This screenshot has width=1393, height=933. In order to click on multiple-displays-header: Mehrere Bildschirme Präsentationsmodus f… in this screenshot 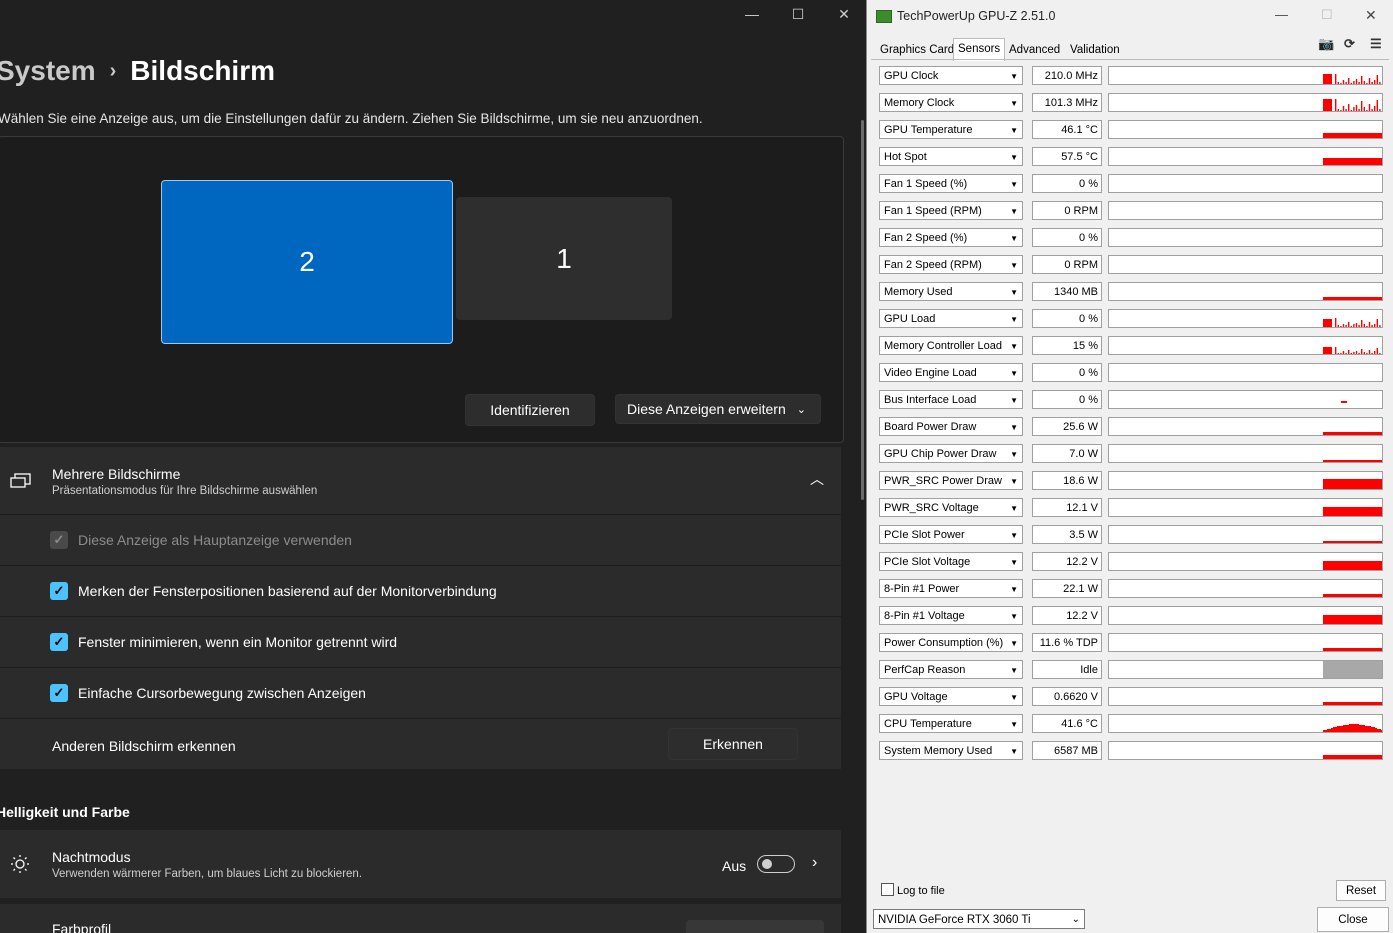, I will do `click(420, 480)`.